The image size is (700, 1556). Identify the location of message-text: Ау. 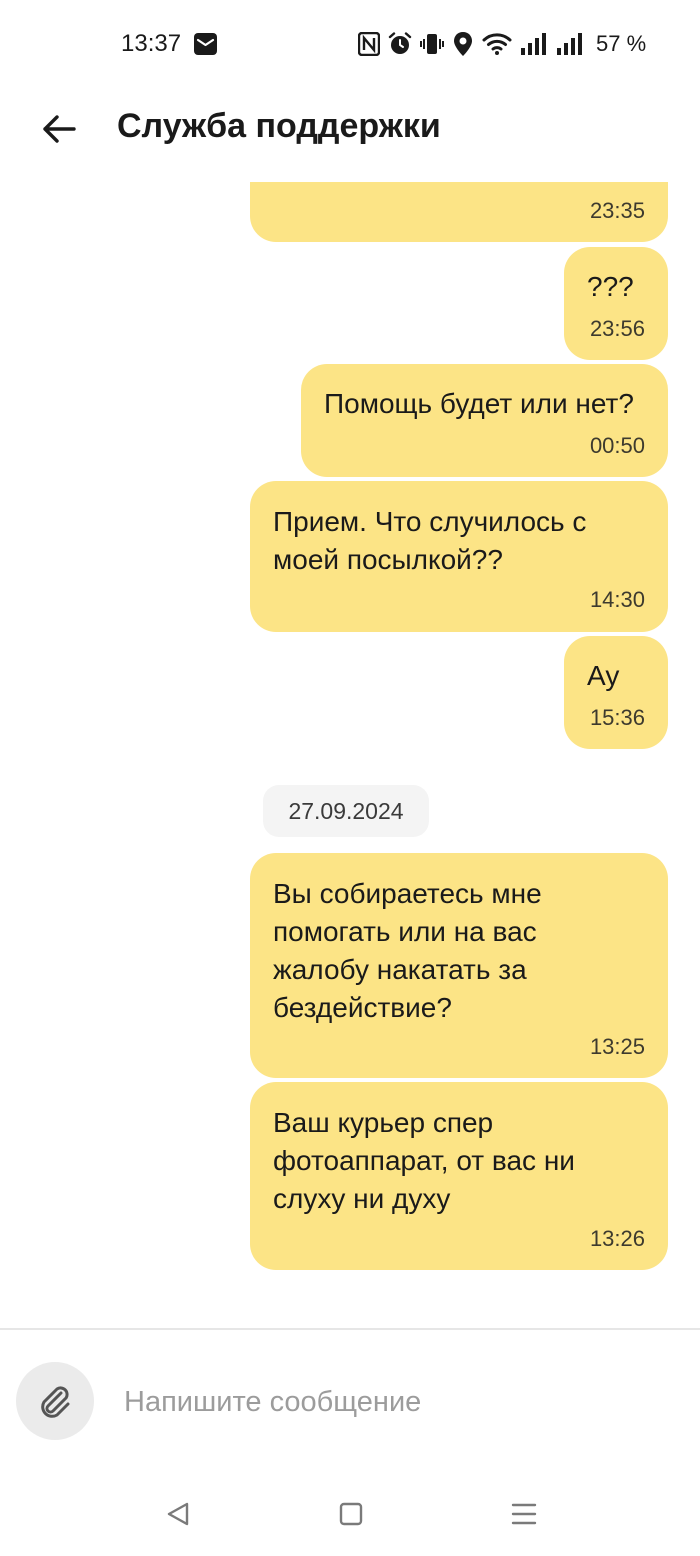
(603, 675).